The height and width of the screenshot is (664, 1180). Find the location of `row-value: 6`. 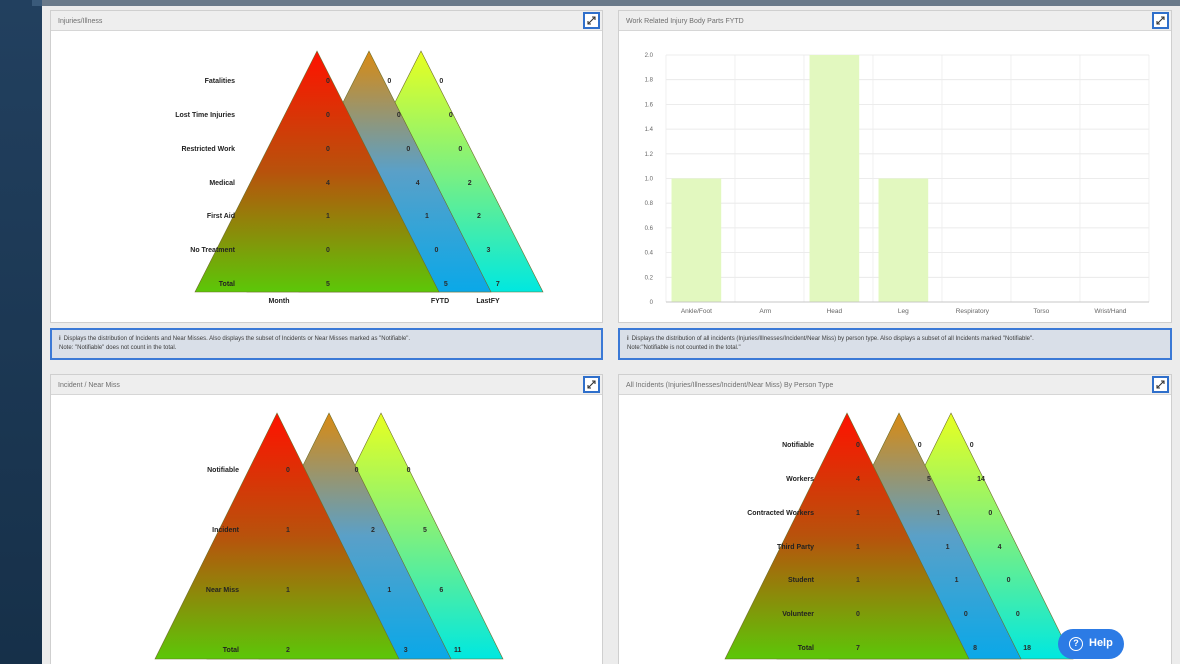

row-value: 6 is located at coordinates (441, 590).